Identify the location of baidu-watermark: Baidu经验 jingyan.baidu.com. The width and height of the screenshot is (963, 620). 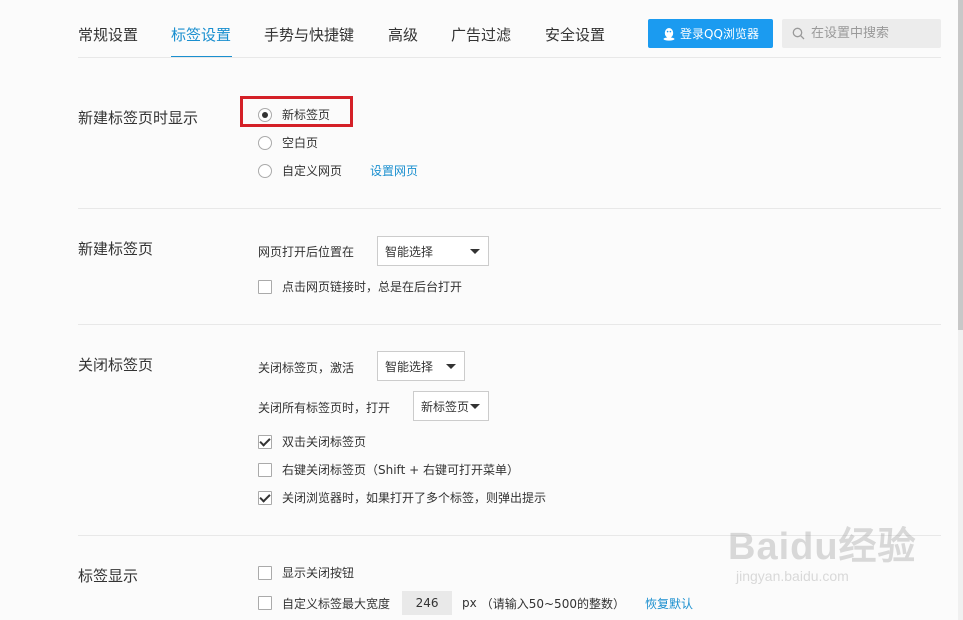
(822, 549).